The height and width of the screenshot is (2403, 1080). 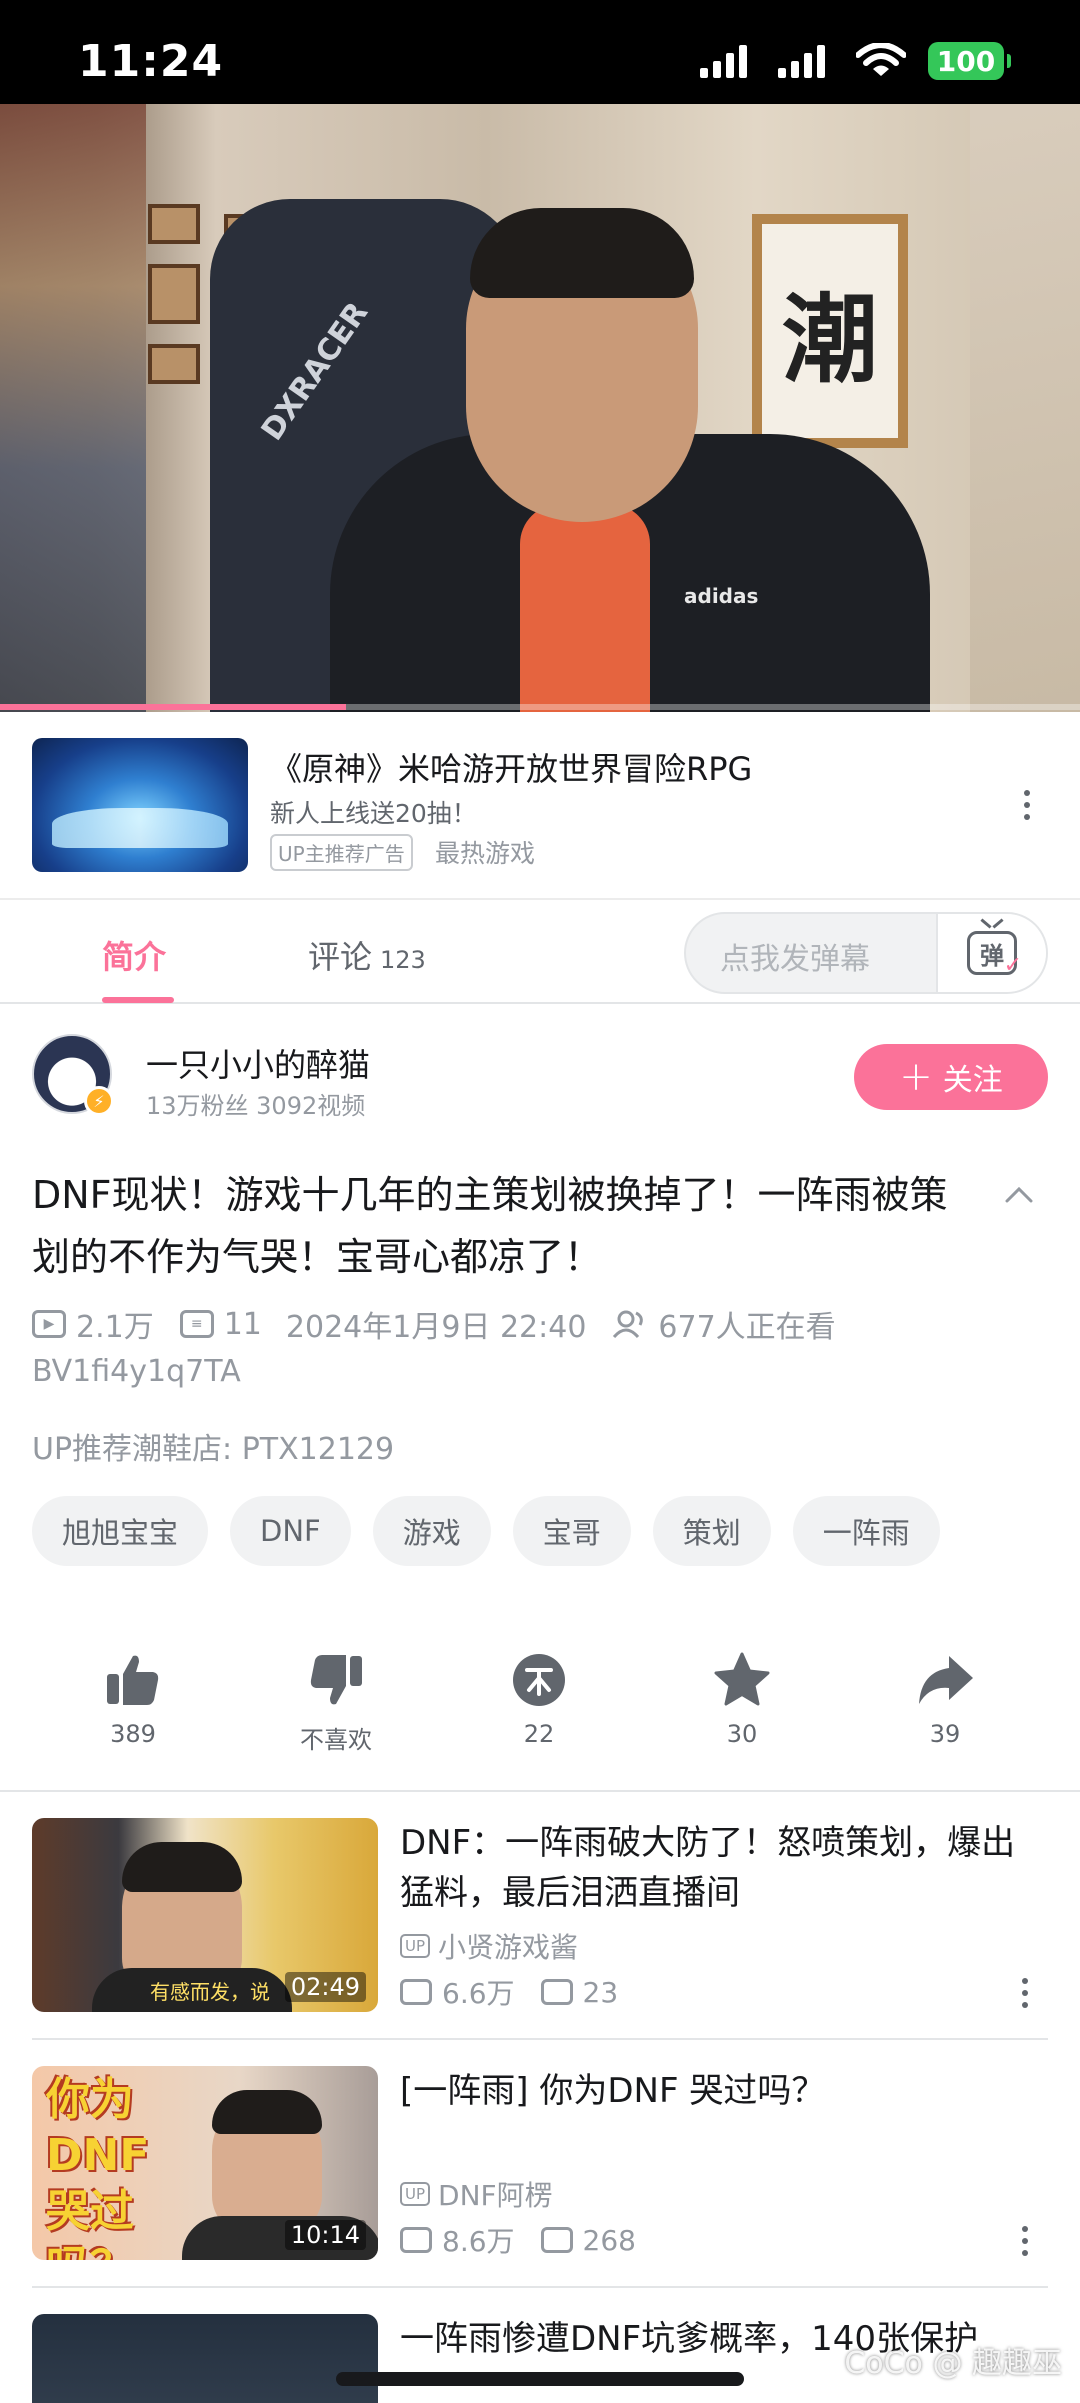 I want to click on related-uploader: UP DNF阿楞, so click(x=476, y=2194).